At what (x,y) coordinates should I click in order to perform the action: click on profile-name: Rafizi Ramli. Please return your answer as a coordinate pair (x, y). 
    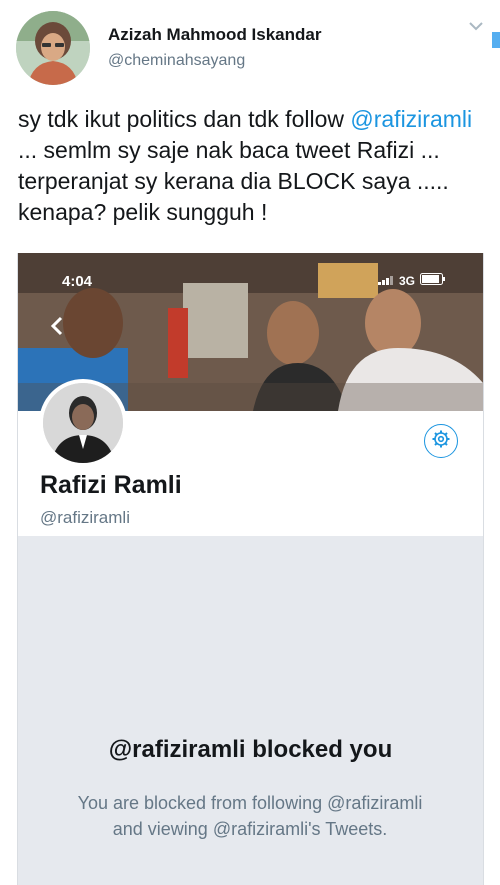
    Looking at the image, I should click on (111, 485).